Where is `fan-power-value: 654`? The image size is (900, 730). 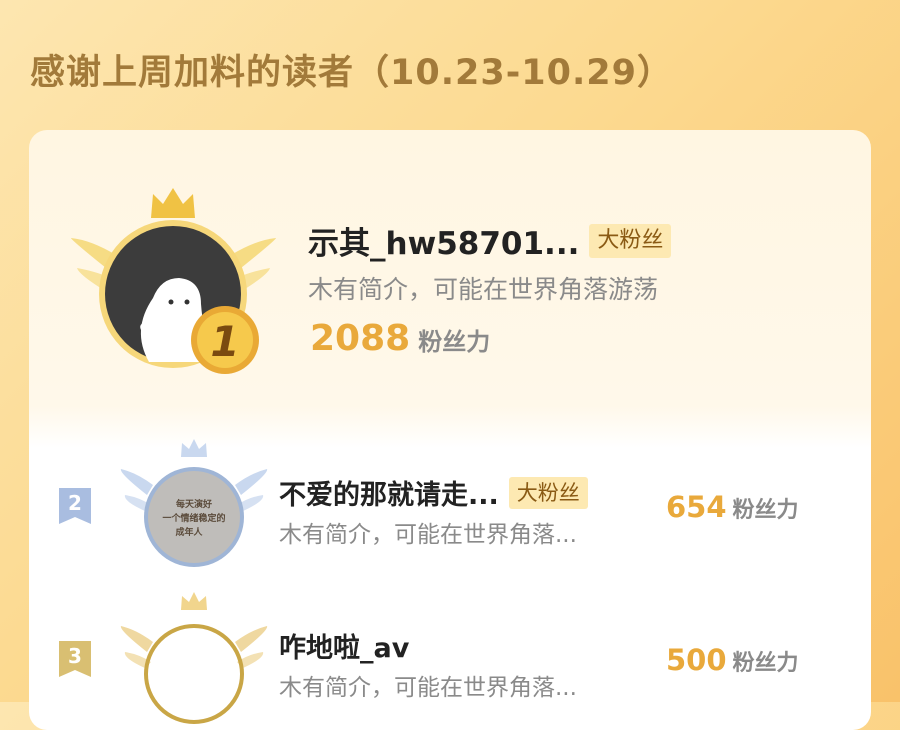 fan-power-value: 654 is located at coordinates (696, 507).